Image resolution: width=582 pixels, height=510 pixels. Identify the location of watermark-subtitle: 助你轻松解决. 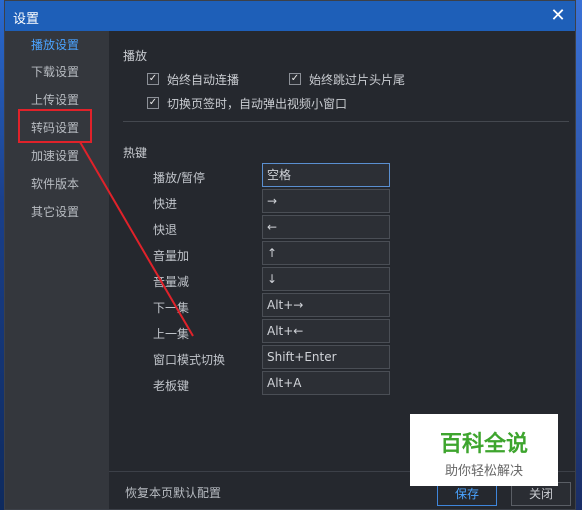
(483, 471).